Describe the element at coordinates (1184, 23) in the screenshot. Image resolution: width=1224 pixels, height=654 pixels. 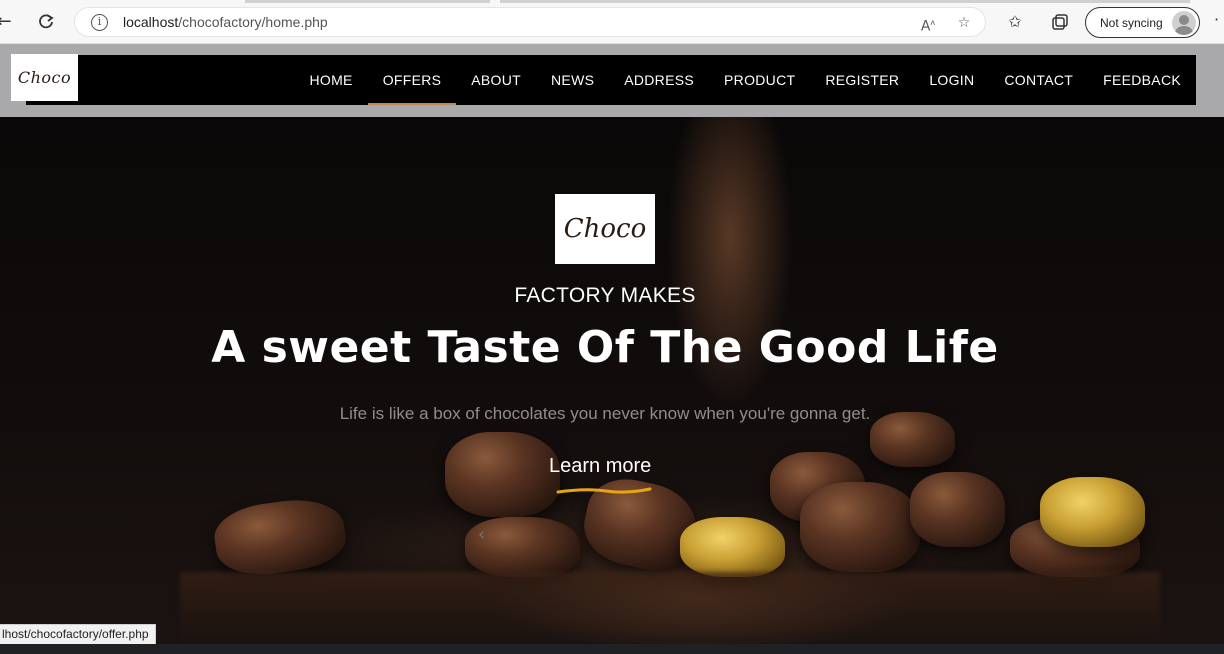
I see `profile-icon` at that location.